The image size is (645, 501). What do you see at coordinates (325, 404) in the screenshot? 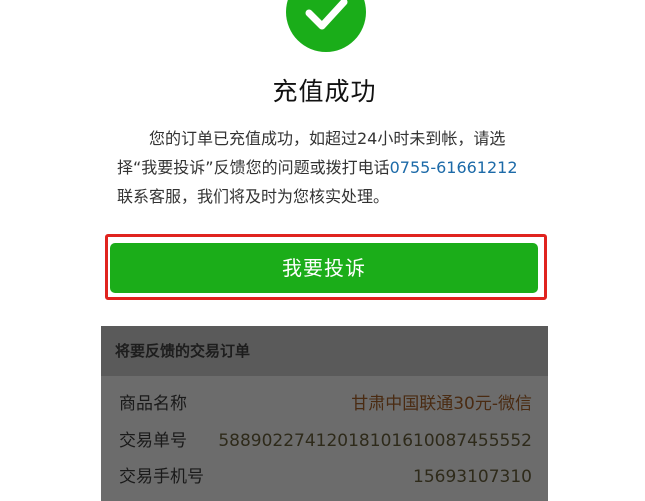
I see `order-row-product: 商品名称 甘肃中国联通30元-微信` at bounding box center [325, 404].